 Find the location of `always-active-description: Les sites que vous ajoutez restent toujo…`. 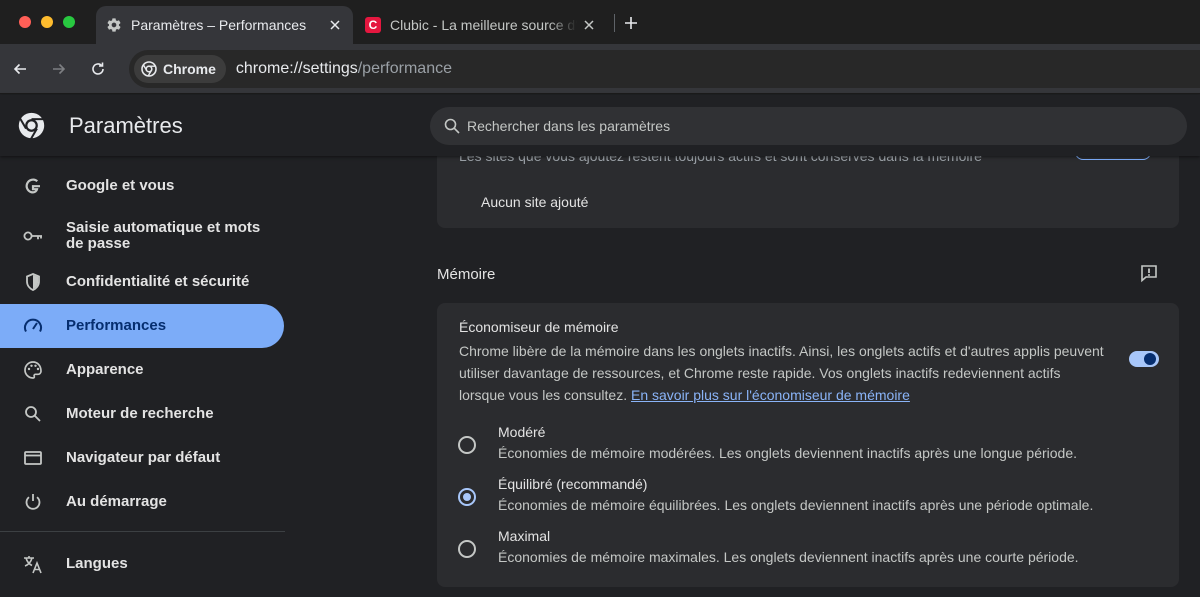

always-active-description: Les sites que vous ajoutez restent toujo… is located at coordinates (720, 160).